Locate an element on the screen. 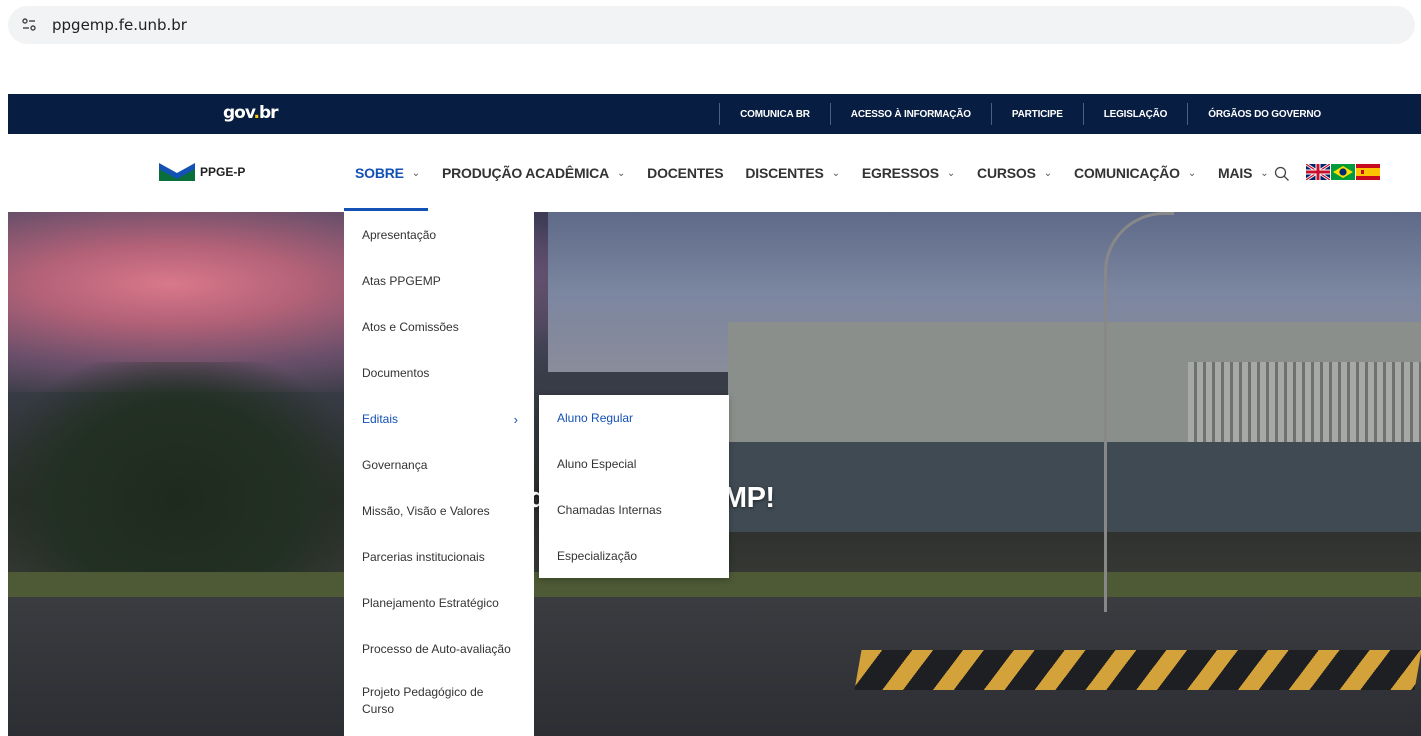 Image resolution: width=1421 pixels, height=736 pixels. hero-trees is located at coordinates (178, 477).